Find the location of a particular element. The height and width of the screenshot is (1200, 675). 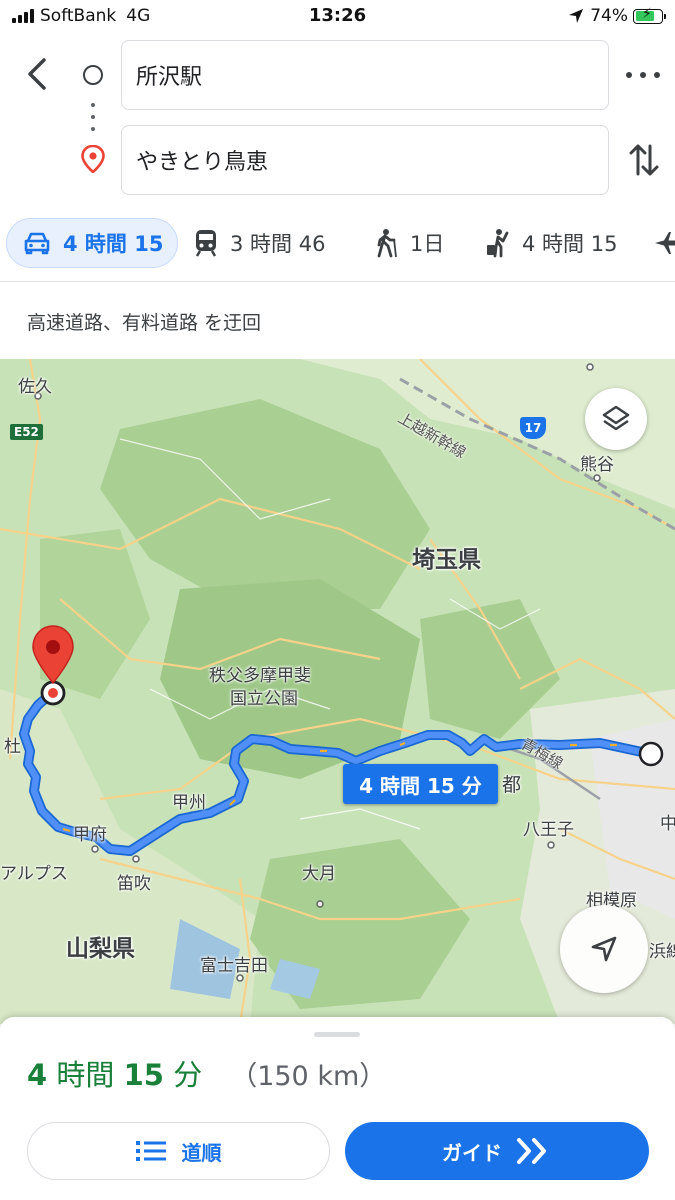

guide-button: ガイド is located at coordinates (497, 1151).